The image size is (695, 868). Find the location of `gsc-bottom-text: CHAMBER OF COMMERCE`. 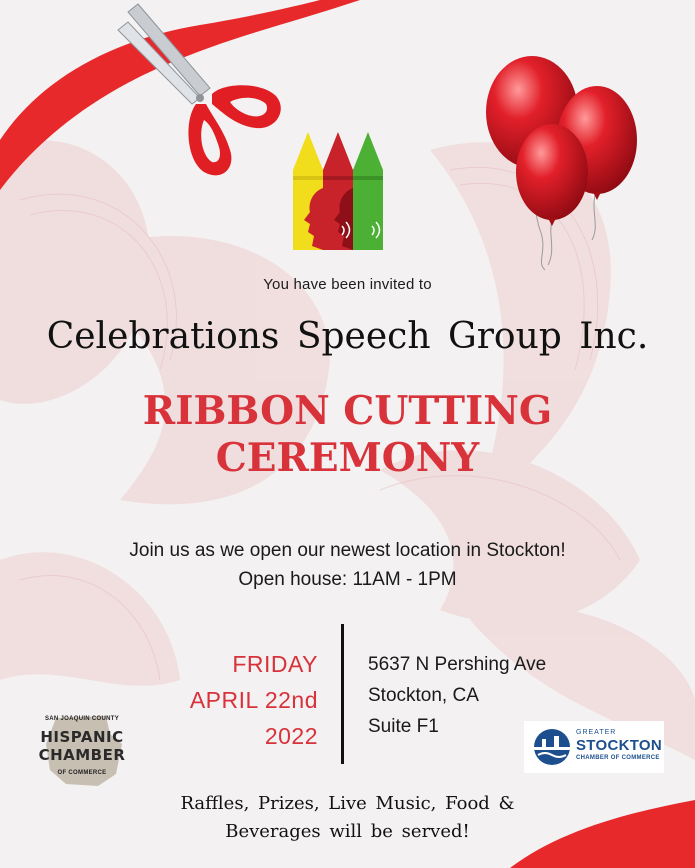

gsc-bottom-text: CHAMBER OF COMMERCE is located at coordinates (618, 758).